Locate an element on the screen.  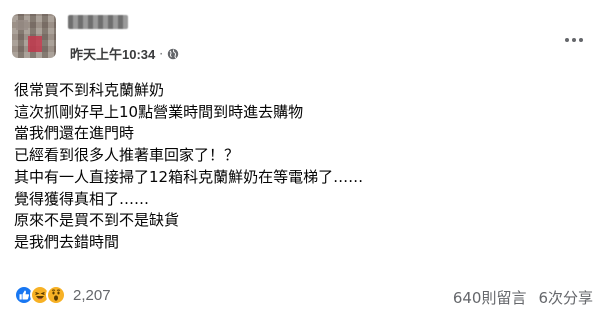
post-meta: 昨天上午10:34 · is located at coordinates (124, 53).